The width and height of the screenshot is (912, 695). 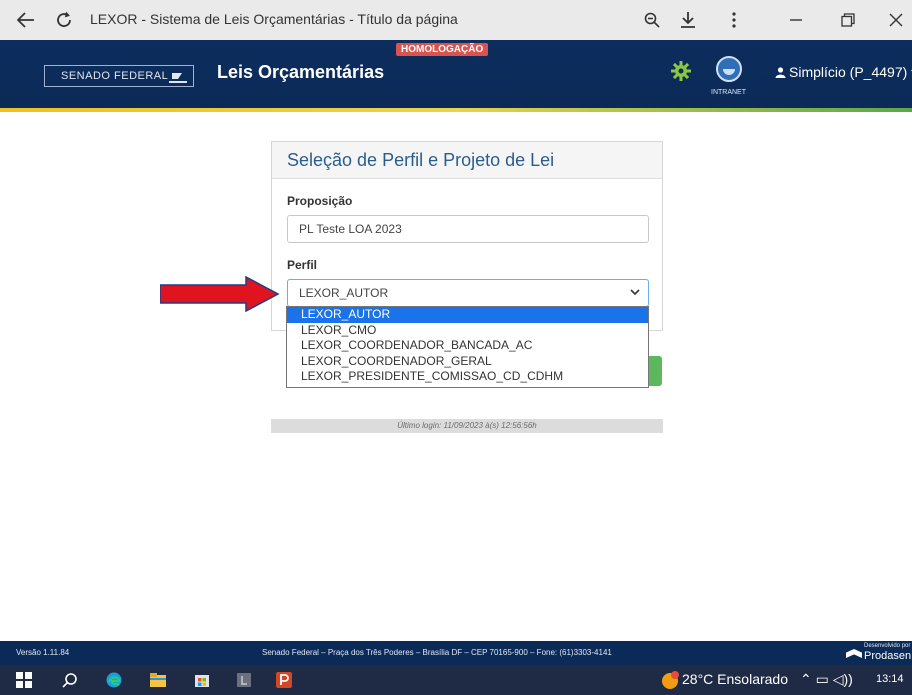 I want to click on download-icon, so click(x=688, y=20).